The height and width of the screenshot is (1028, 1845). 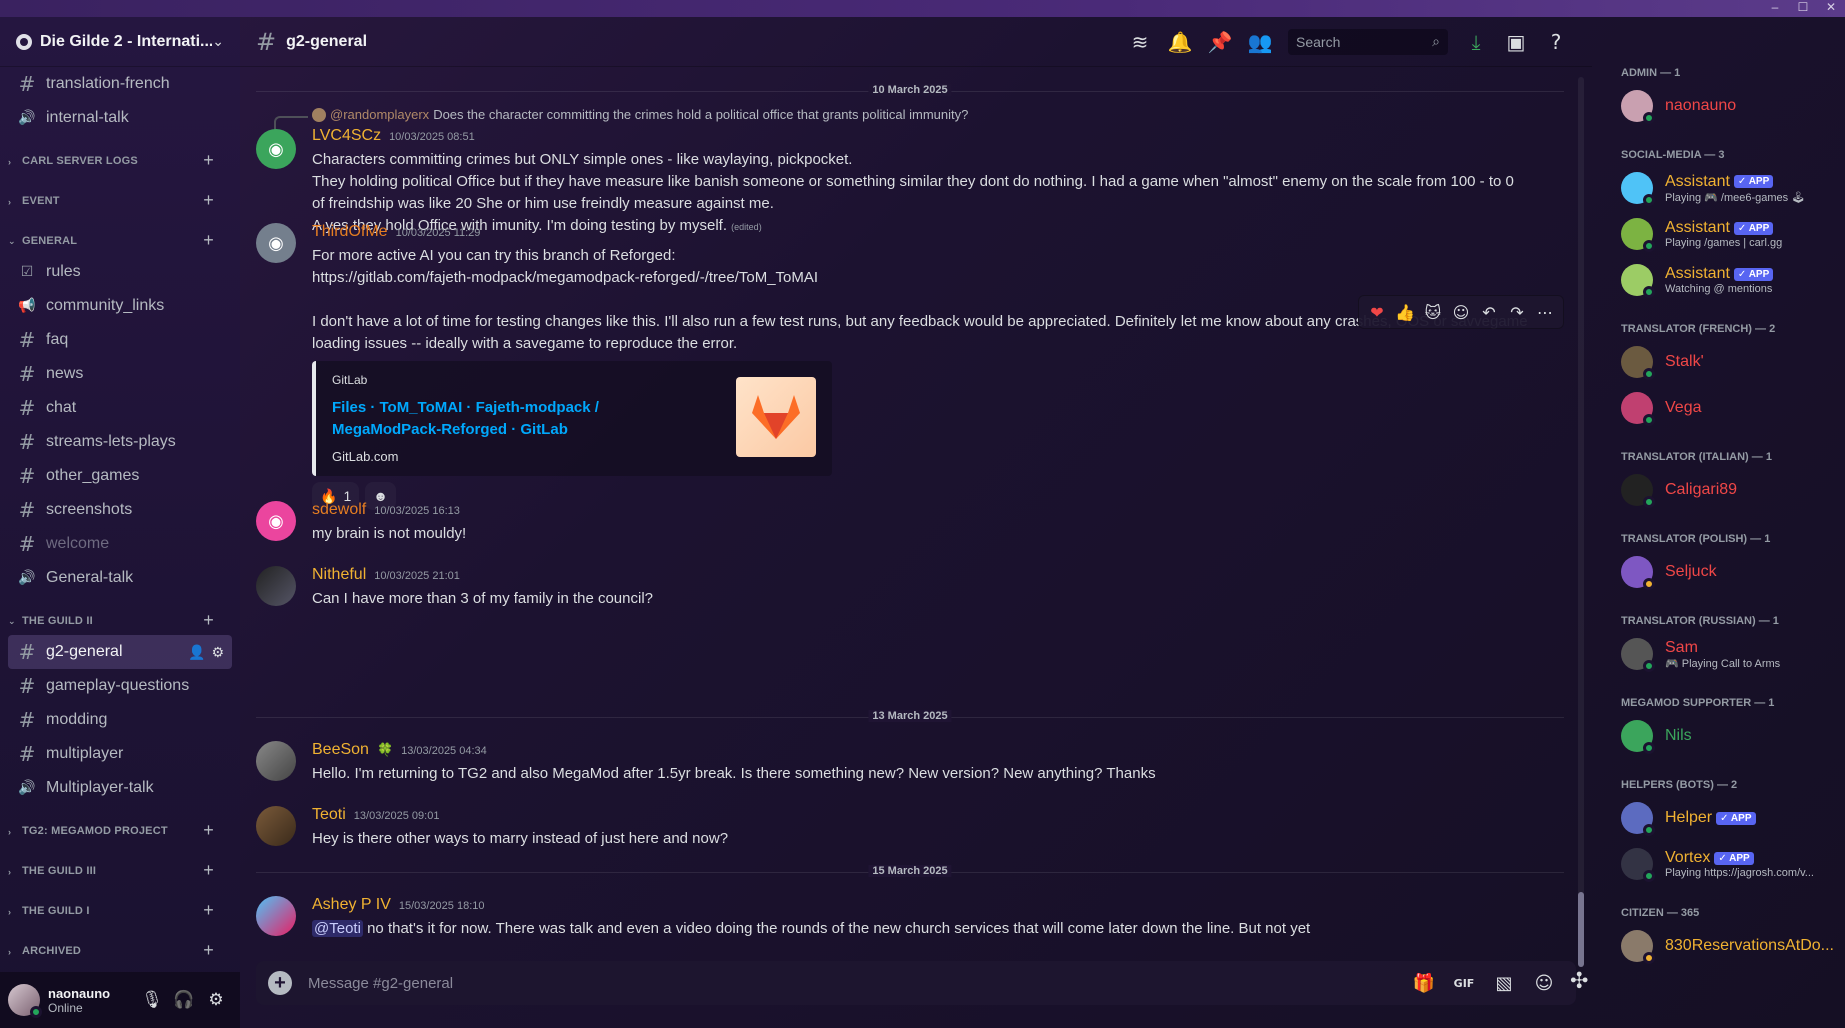 I want to click on message-author: ThirdOfMe, so click(x=350, y=232).